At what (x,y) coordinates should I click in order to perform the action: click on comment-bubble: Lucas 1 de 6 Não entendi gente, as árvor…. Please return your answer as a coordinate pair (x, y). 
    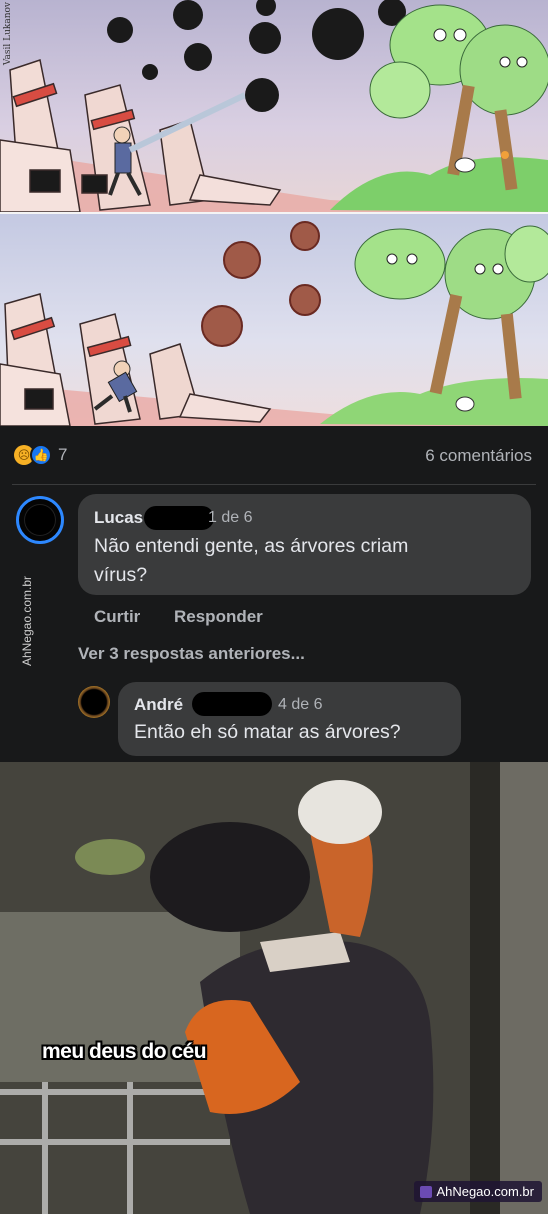
    Looking at the image, I should click on (304, 544).